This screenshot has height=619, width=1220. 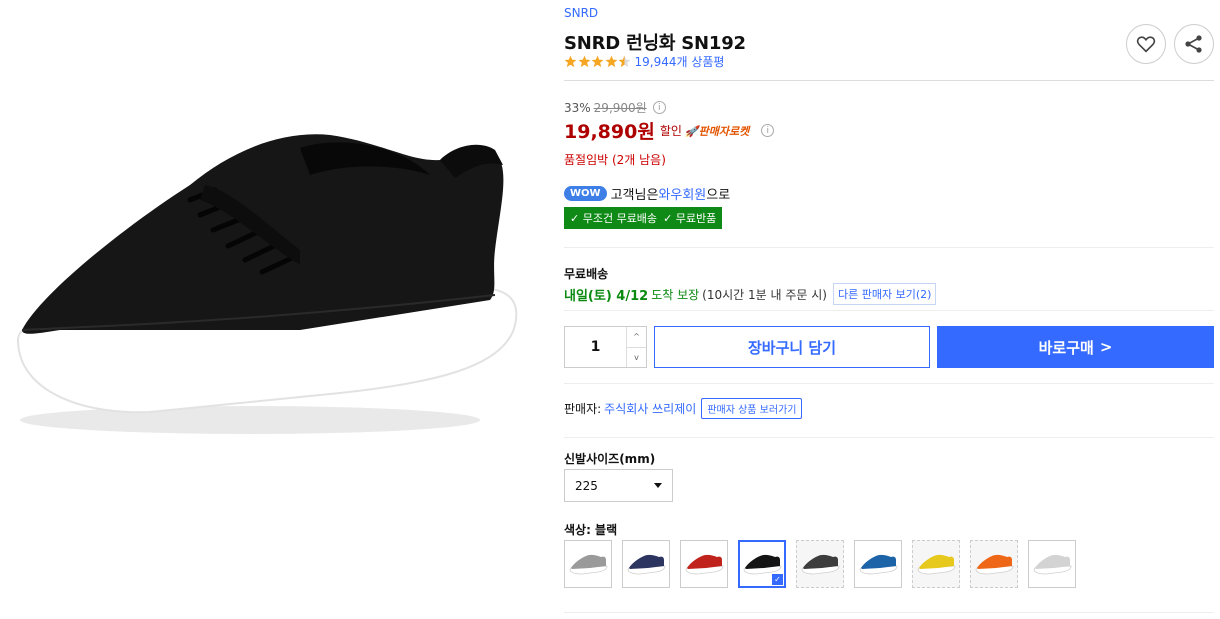 What do you see at coordinates (792, 347) in the screenshot?
I see `add-to-cart-button: 장바구니 담기` at bounding box center [792, 347].